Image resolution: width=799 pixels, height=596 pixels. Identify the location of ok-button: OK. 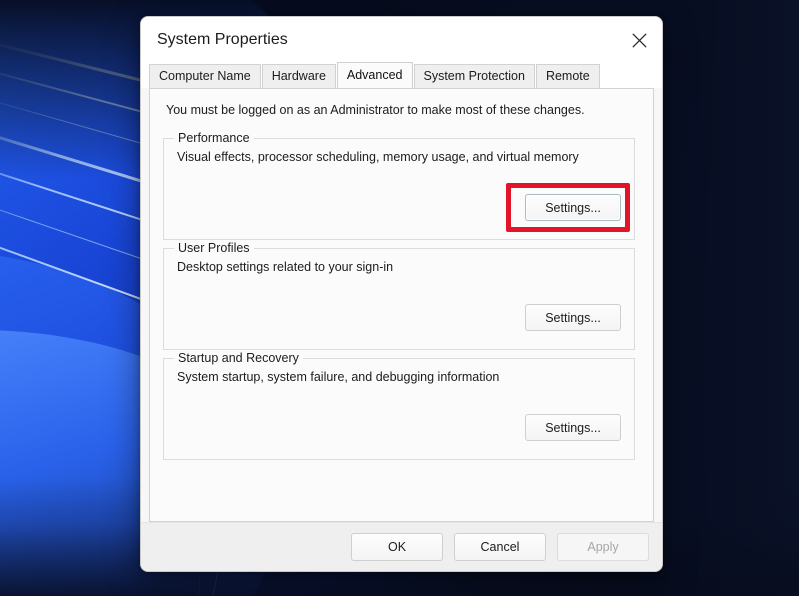
(397, 547).